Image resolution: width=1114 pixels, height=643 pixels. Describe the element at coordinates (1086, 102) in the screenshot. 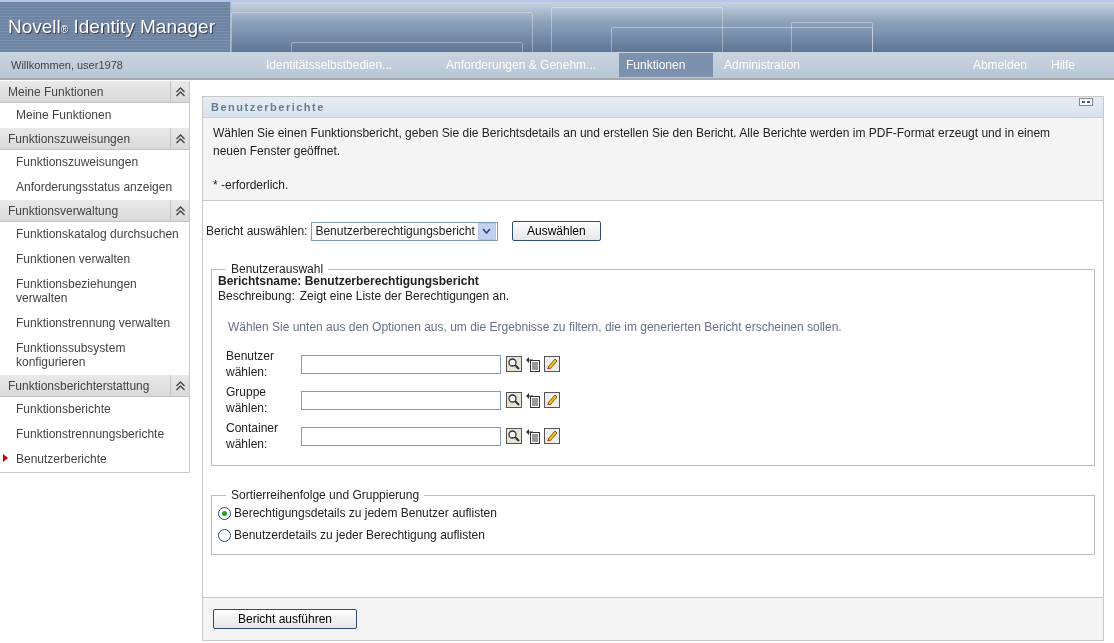

I see `window-icon` at that location.